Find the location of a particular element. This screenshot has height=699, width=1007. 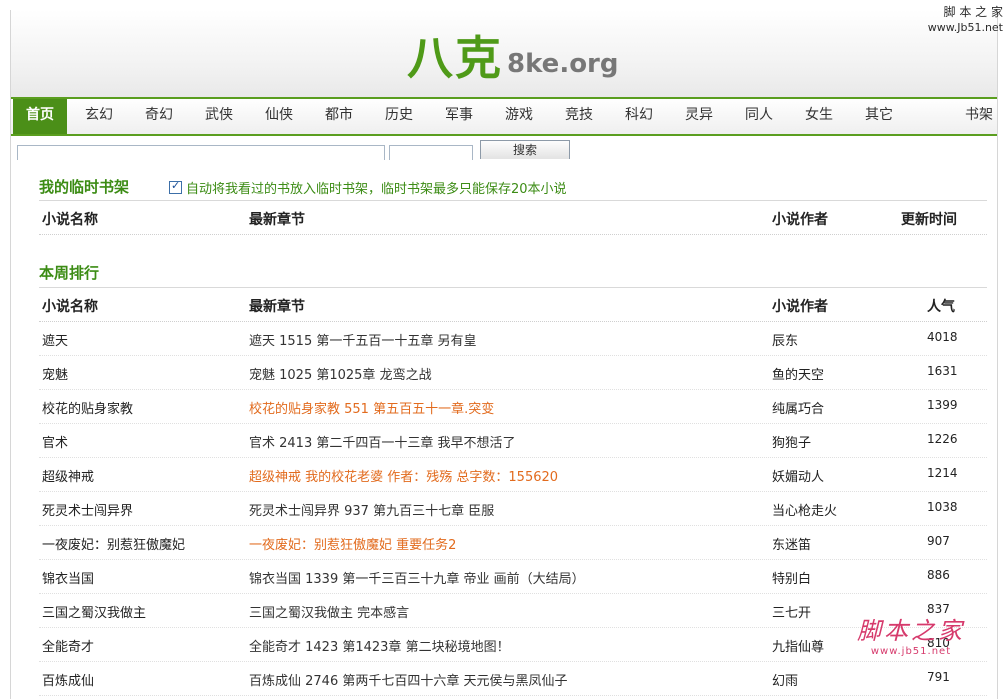

popularity-count: 791 is located at coordinates (938, 677).